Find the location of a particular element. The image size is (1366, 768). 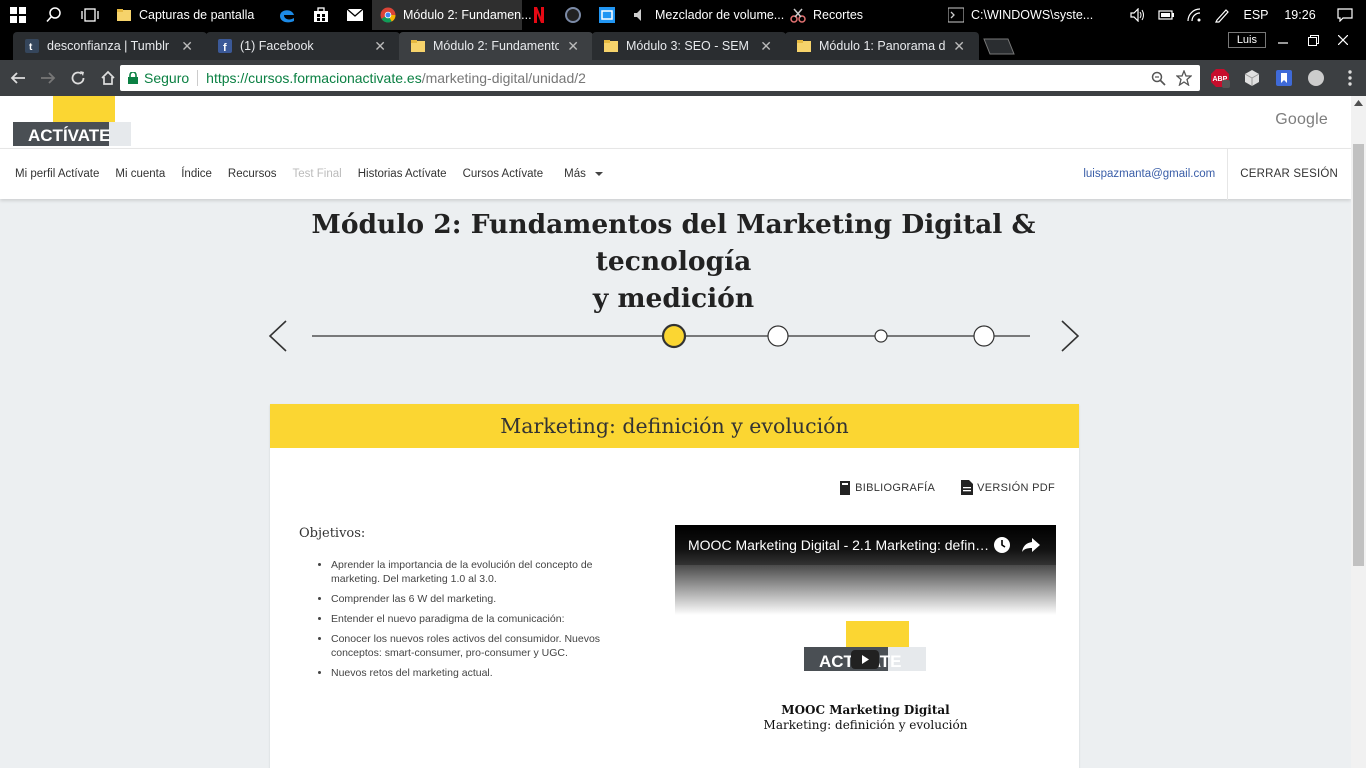

profile-button: Luis is located at coordinates (1246, 40).